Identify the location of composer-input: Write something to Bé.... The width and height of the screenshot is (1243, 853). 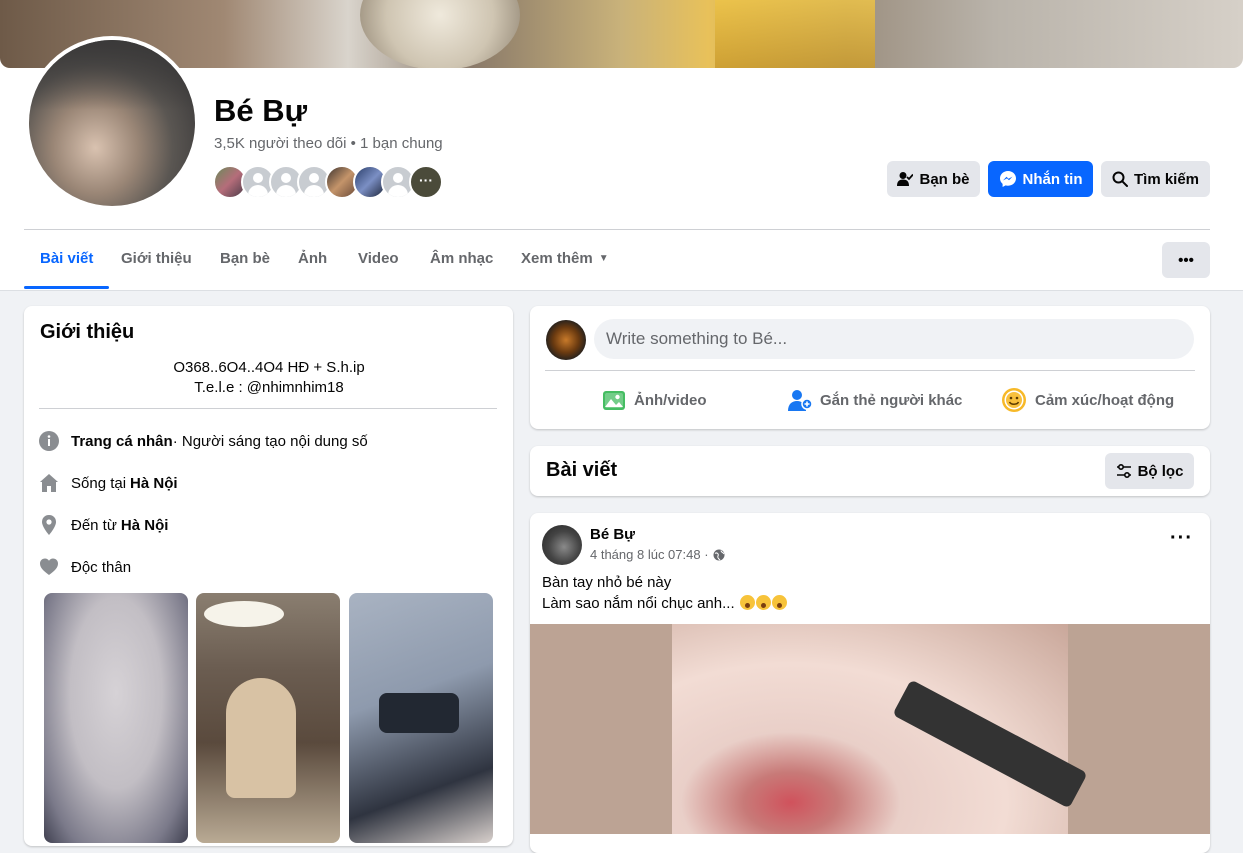
(894, 339).